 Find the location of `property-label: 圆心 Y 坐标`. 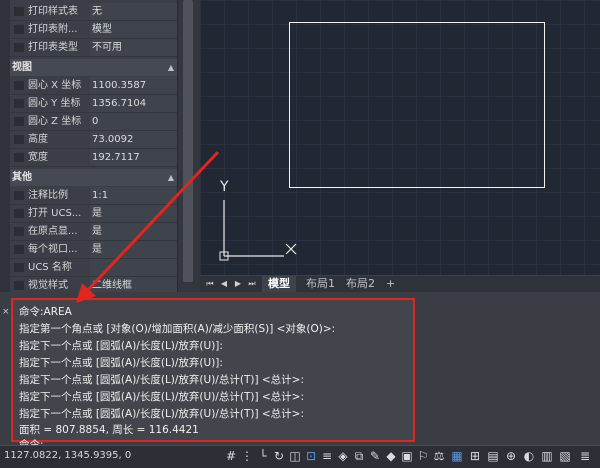

property-label: 圆心 Y 坐标 is located at coordinates (54, 103).